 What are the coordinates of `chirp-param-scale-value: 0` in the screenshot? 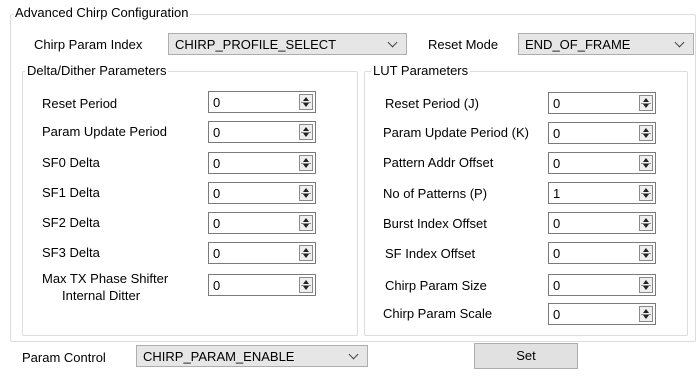 It's located at (557, 314).